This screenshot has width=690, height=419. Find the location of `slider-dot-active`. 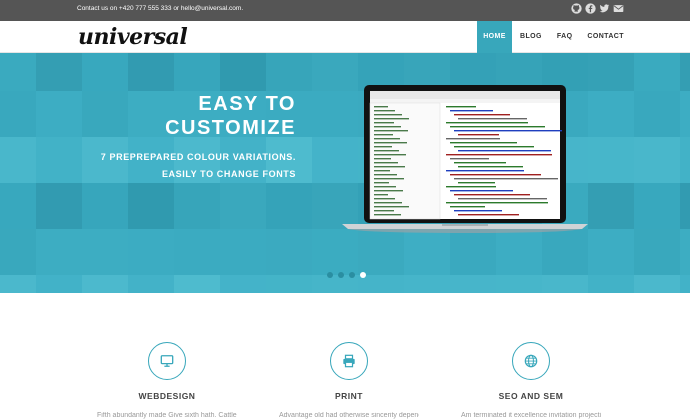

slider-dot-active is located at coordinates (363, 275).